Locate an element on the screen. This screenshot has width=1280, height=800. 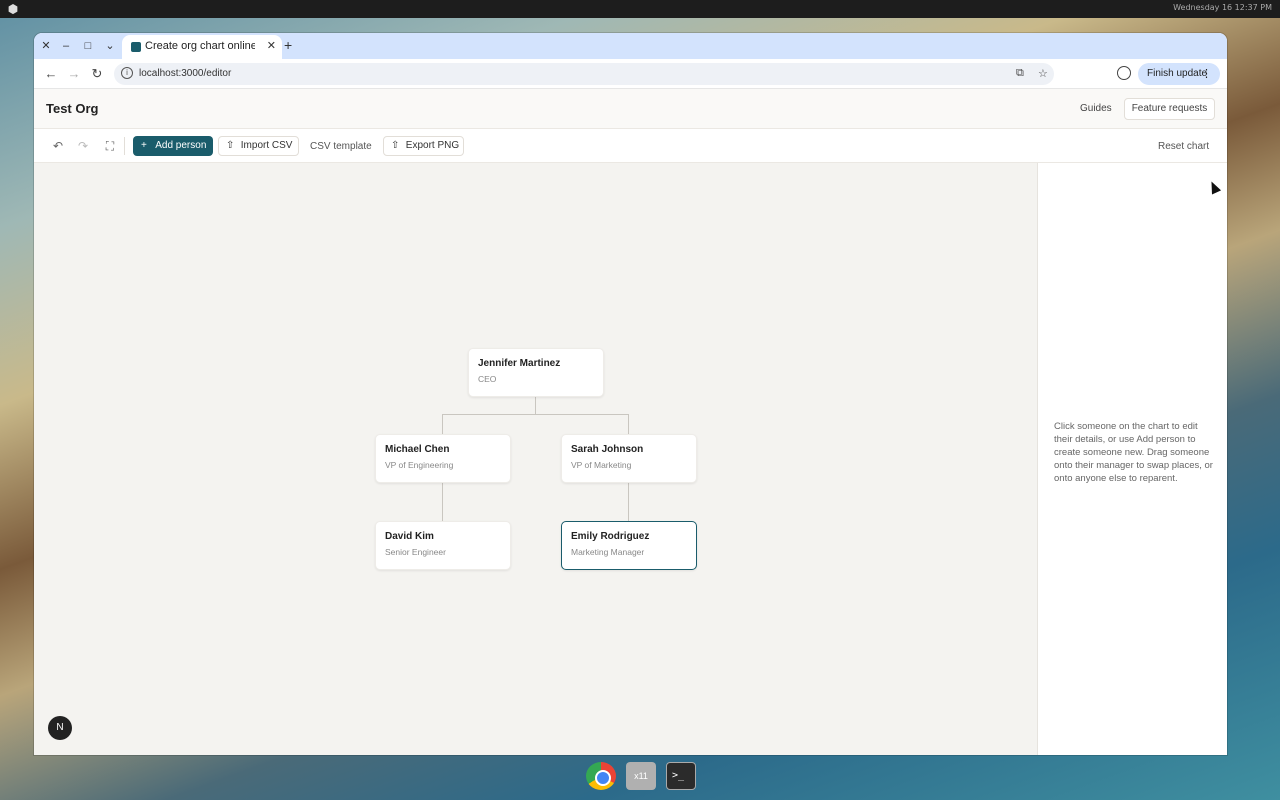
import-csv-label: Import CSV is located at coordinates (266, 145).